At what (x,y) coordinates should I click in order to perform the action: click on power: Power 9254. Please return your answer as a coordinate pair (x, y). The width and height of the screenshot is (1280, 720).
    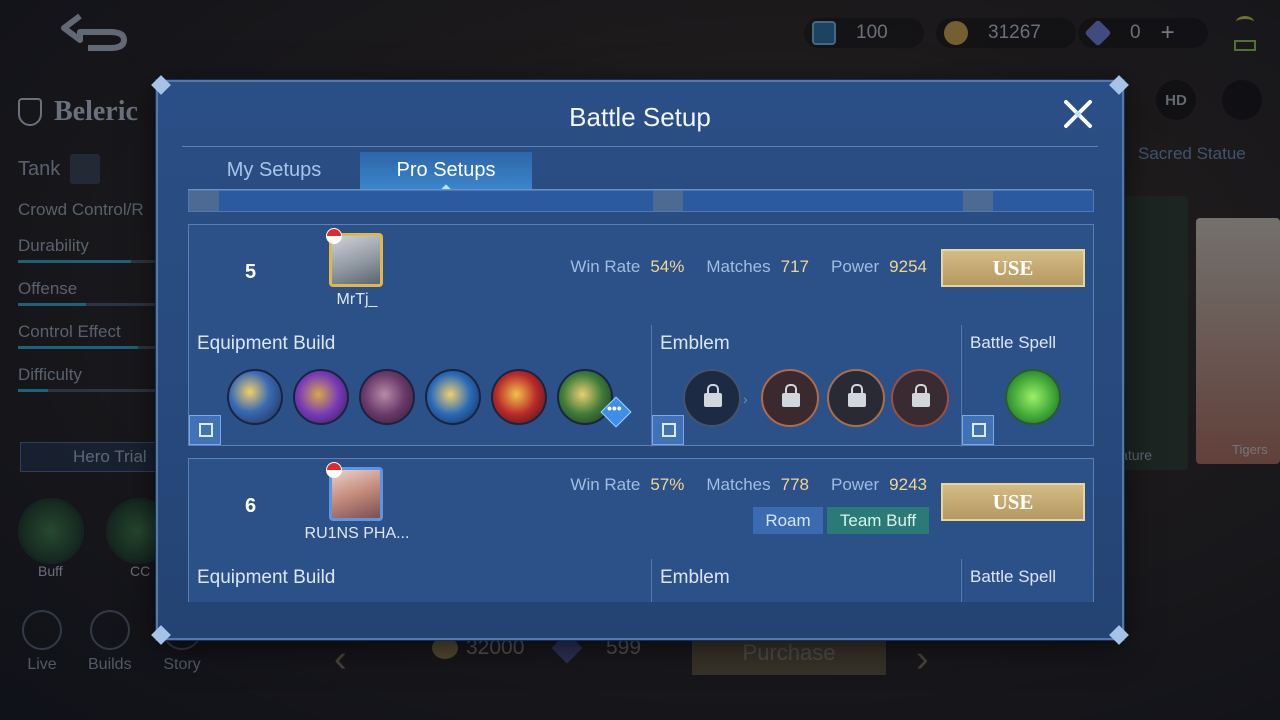
    Looking at the image, I should click on (879, 267).